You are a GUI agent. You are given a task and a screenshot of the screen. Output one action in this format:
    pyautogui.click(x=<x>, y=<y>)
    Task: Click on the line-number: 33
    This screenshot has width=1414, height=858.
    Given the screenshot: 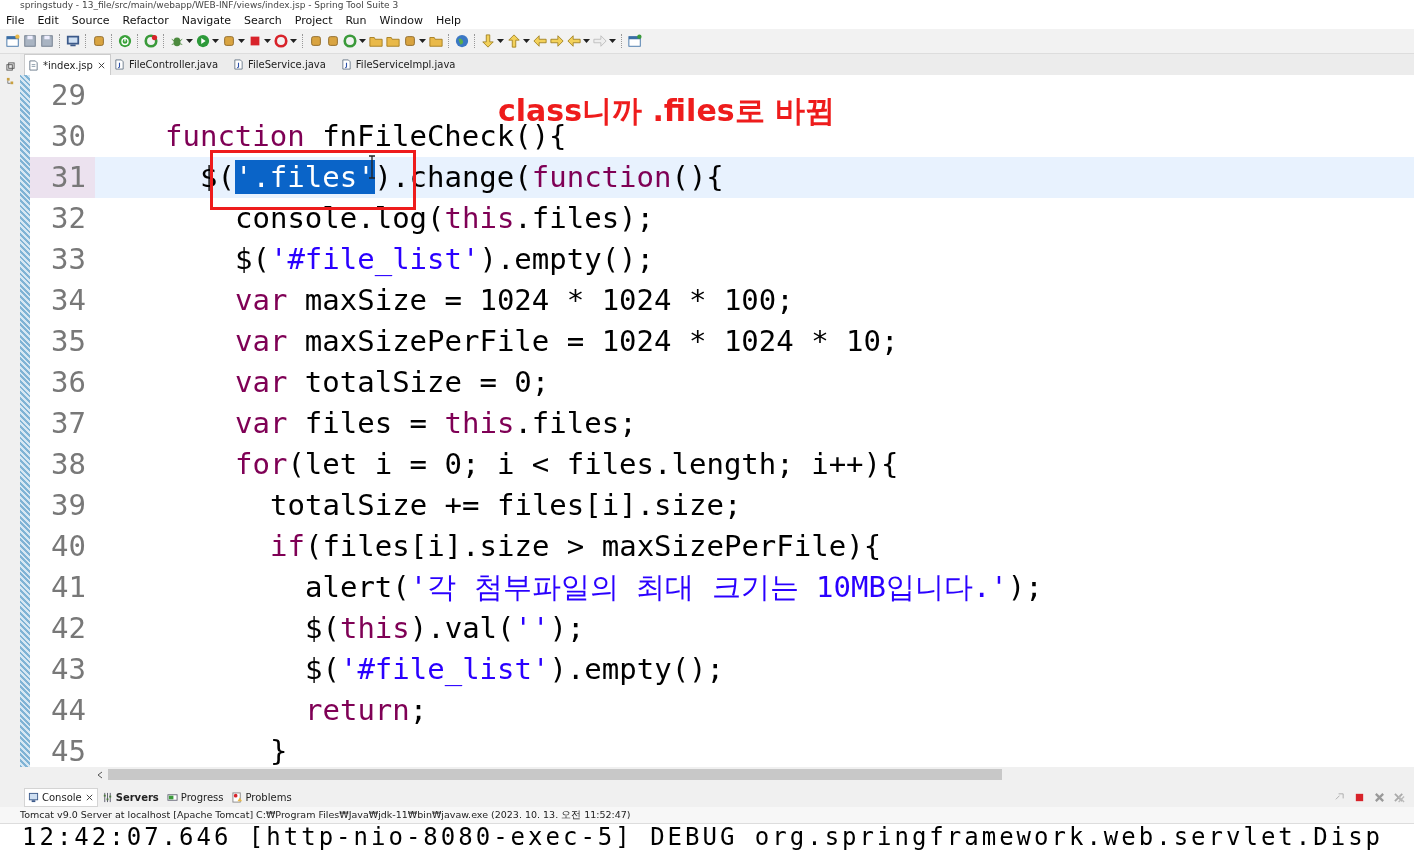 What is the action you would take?
    pyautogui.click(x=68, y=259)
    